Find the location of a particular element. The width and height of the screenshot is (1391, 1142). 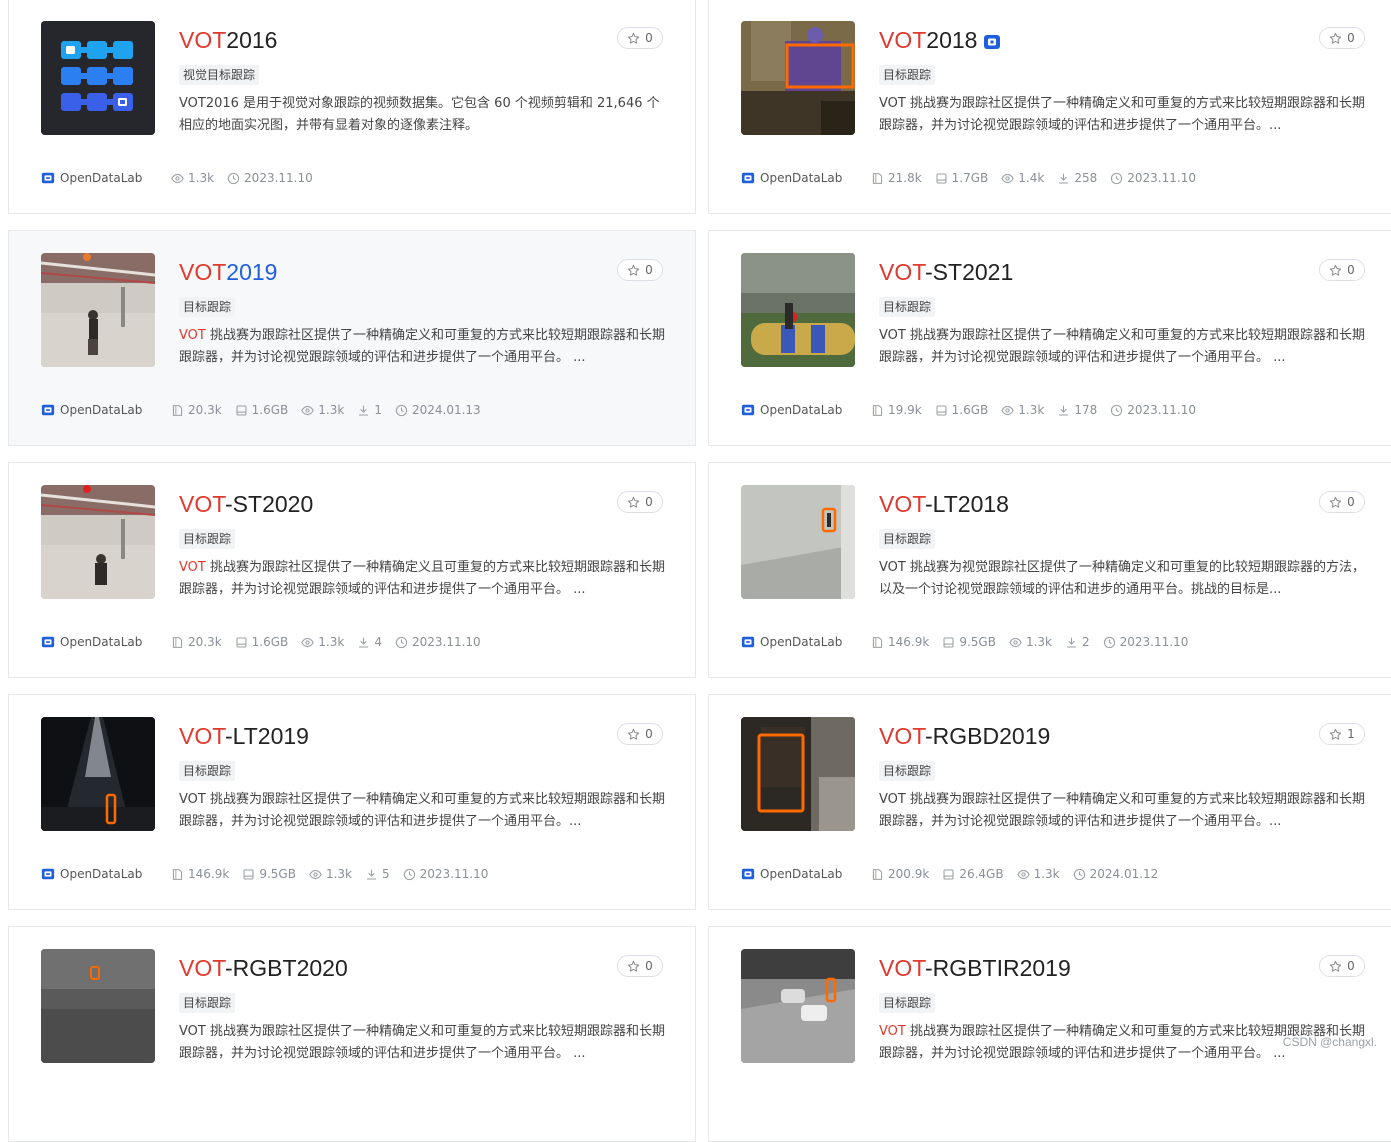

files-stat: 146.9k is located at coordinates (900, 642).